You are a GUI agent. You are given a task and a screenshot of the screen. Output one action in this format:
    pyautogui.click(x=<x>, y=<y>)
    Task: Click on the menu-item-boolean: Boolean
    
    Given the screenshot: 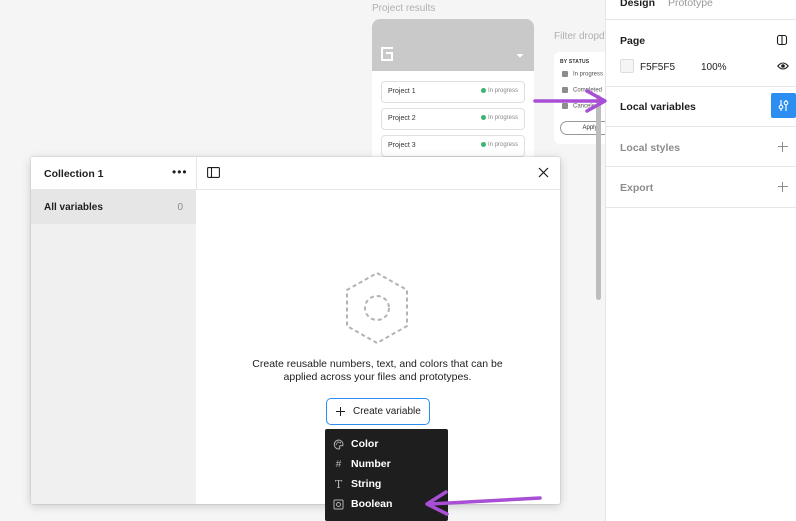 What is the action you would take?
    pyautogui.click(x=386, y=505)
    